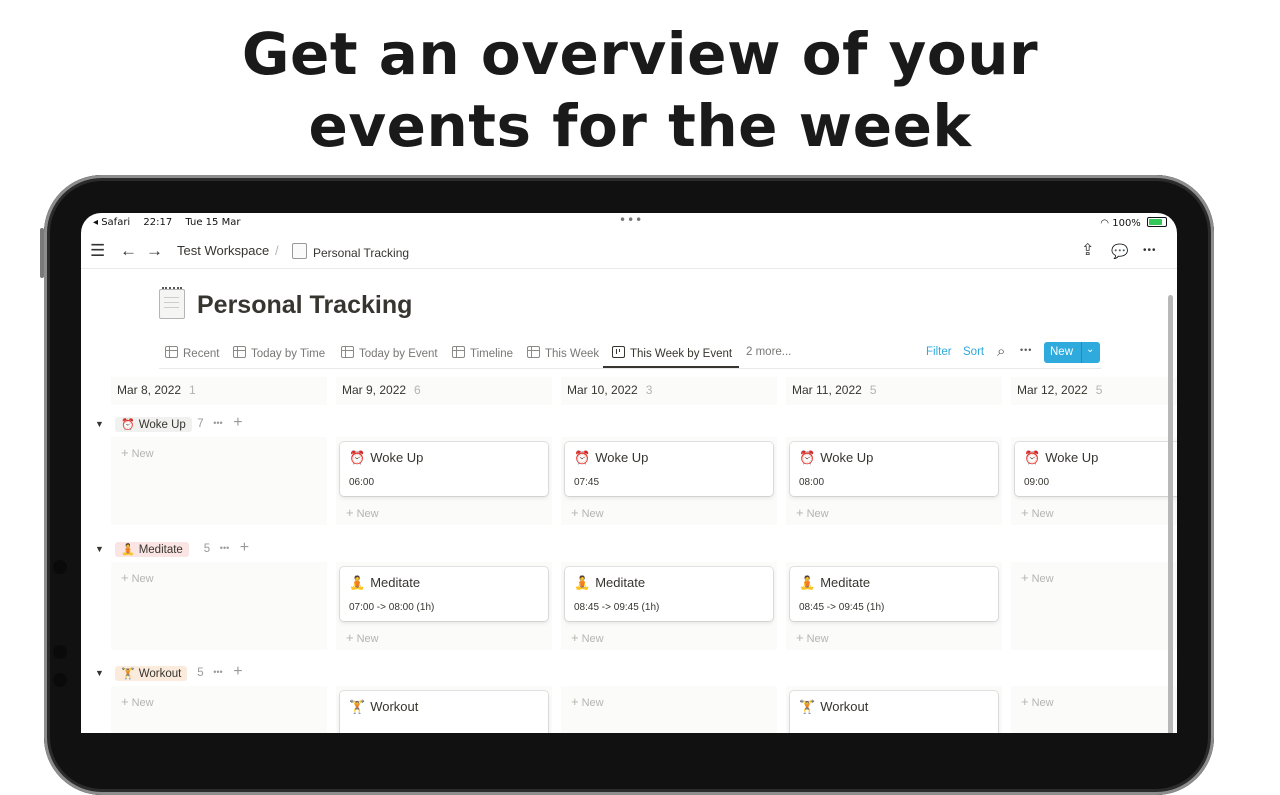  Describe the element at coordinates (1001, 351) in the screenshot. I see `search-icon: ⌕` at that location.